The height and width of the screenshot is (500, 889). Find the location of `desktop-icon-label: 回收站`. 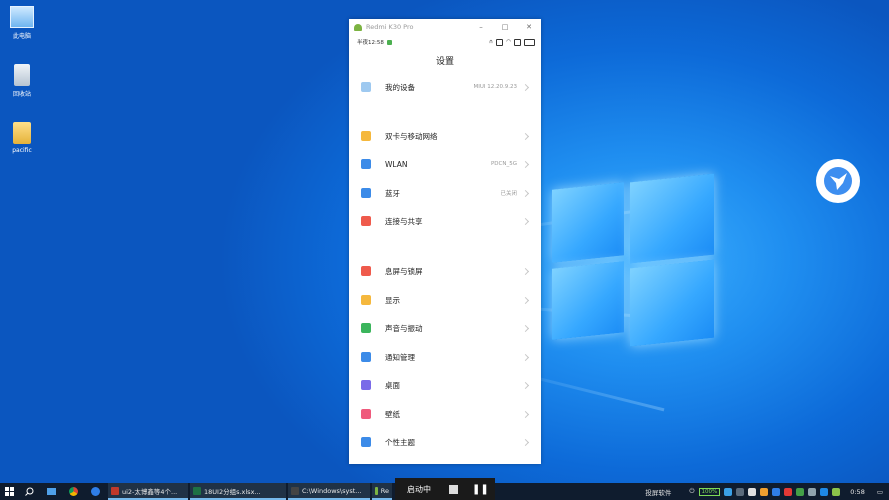

desktop-icon-label: 回收站 is located at coordinates (21, 94).